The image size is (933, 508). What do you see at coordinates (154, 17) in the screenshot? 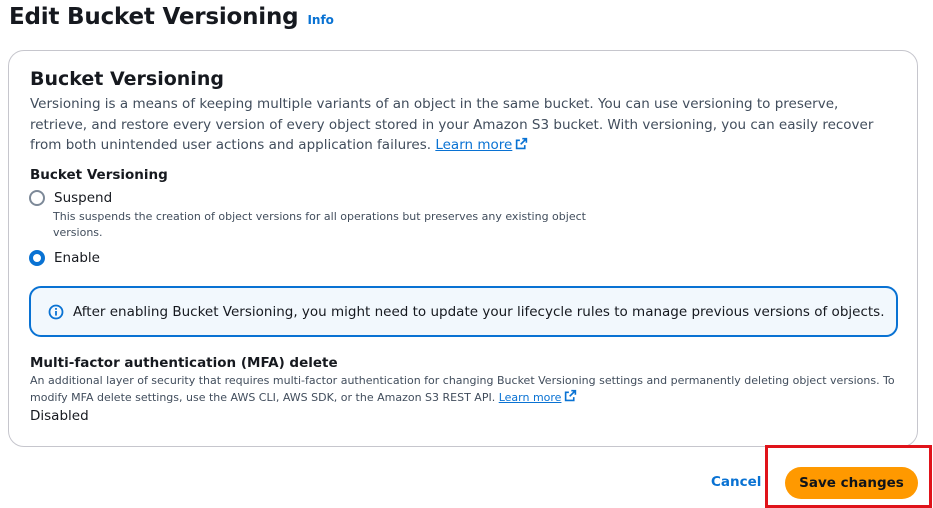
I see `page-title: Edit Bucket Versioning` at bounding box center [154, 17].